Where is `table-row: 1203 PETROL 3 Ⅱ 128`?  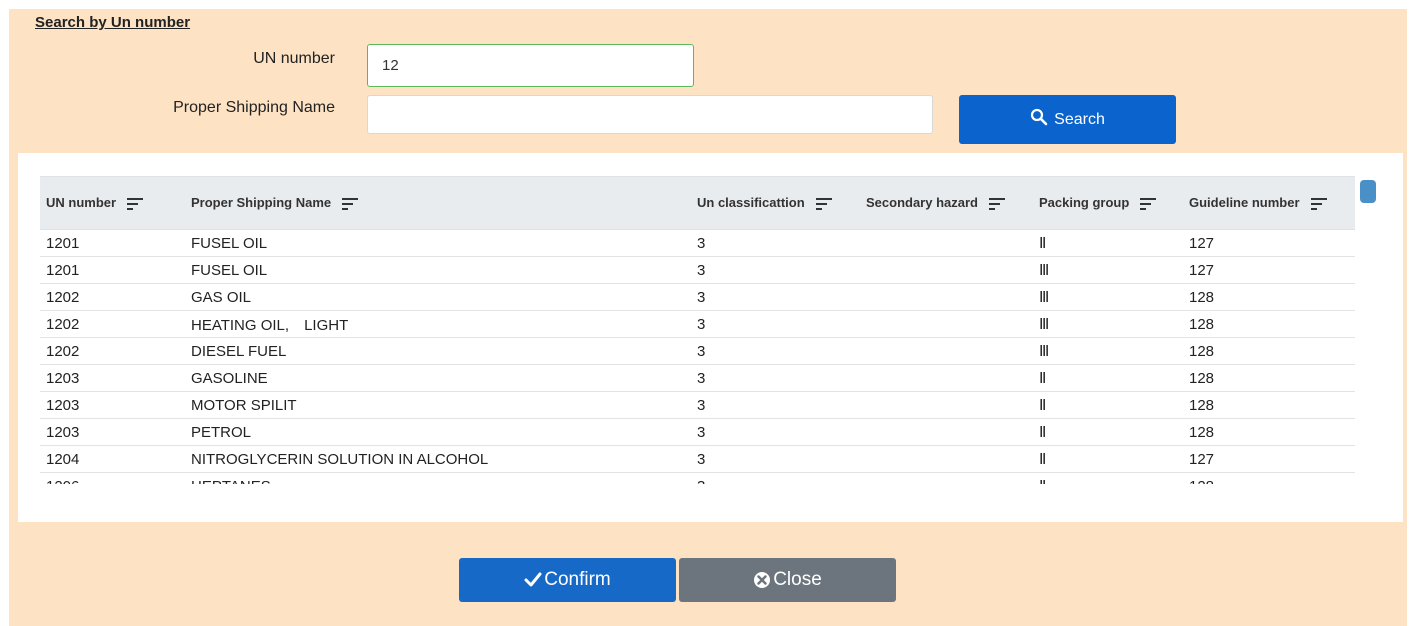
table-row: 1203 PETROL 3 Ⅱ 128 is located at coordinates (697, 432).